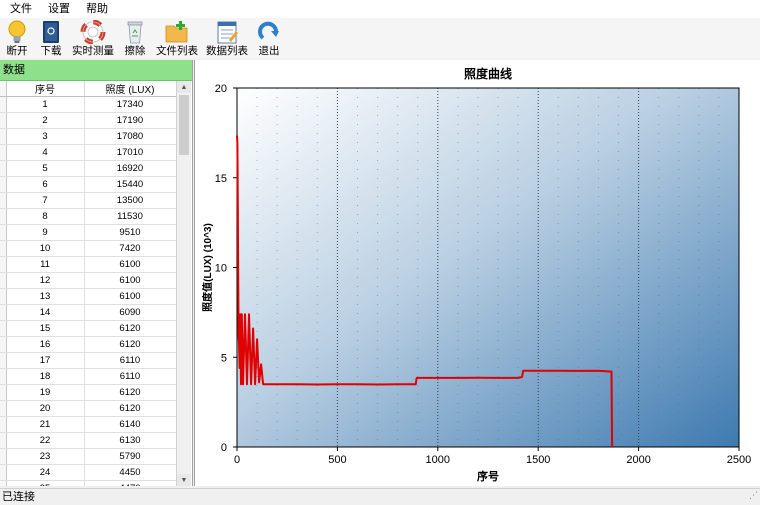  Describe the element at coordinates (45, 216) in the screenshot. I see `index-cell: 8` at that location.